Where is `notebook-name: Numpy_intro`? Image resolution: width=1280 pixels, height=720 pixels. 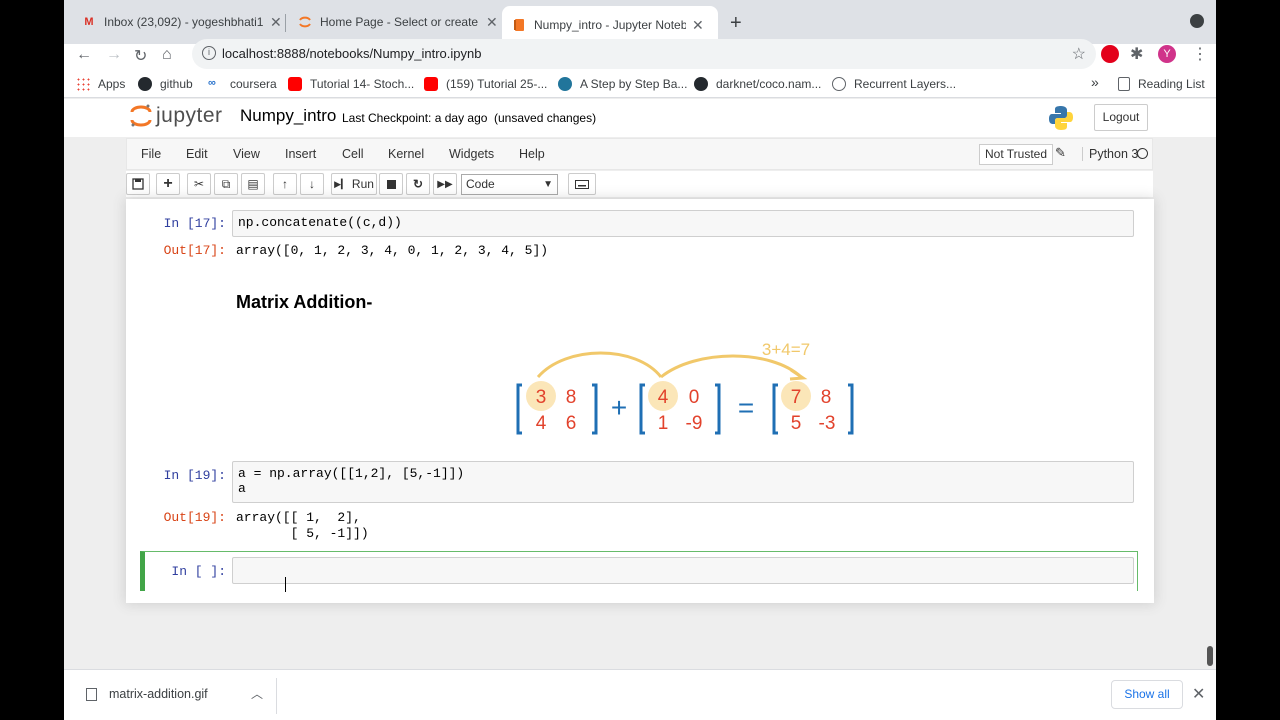
notebook-name: Numpy_intro is located at coordinates (288, 116).